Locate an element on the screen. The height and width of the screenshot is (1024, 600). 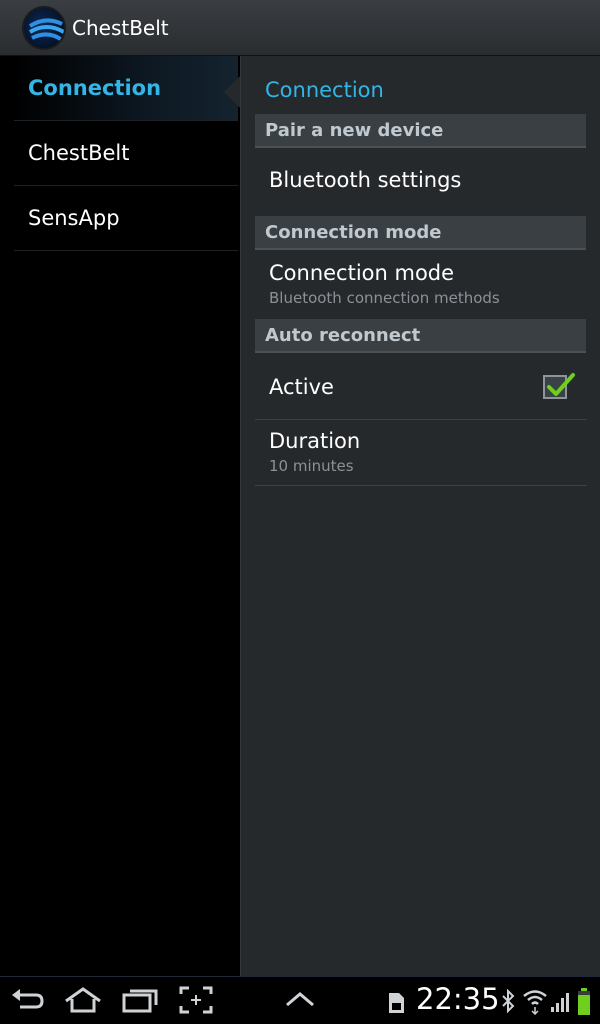
pref-active: Active is located at coordinates (421, 391).